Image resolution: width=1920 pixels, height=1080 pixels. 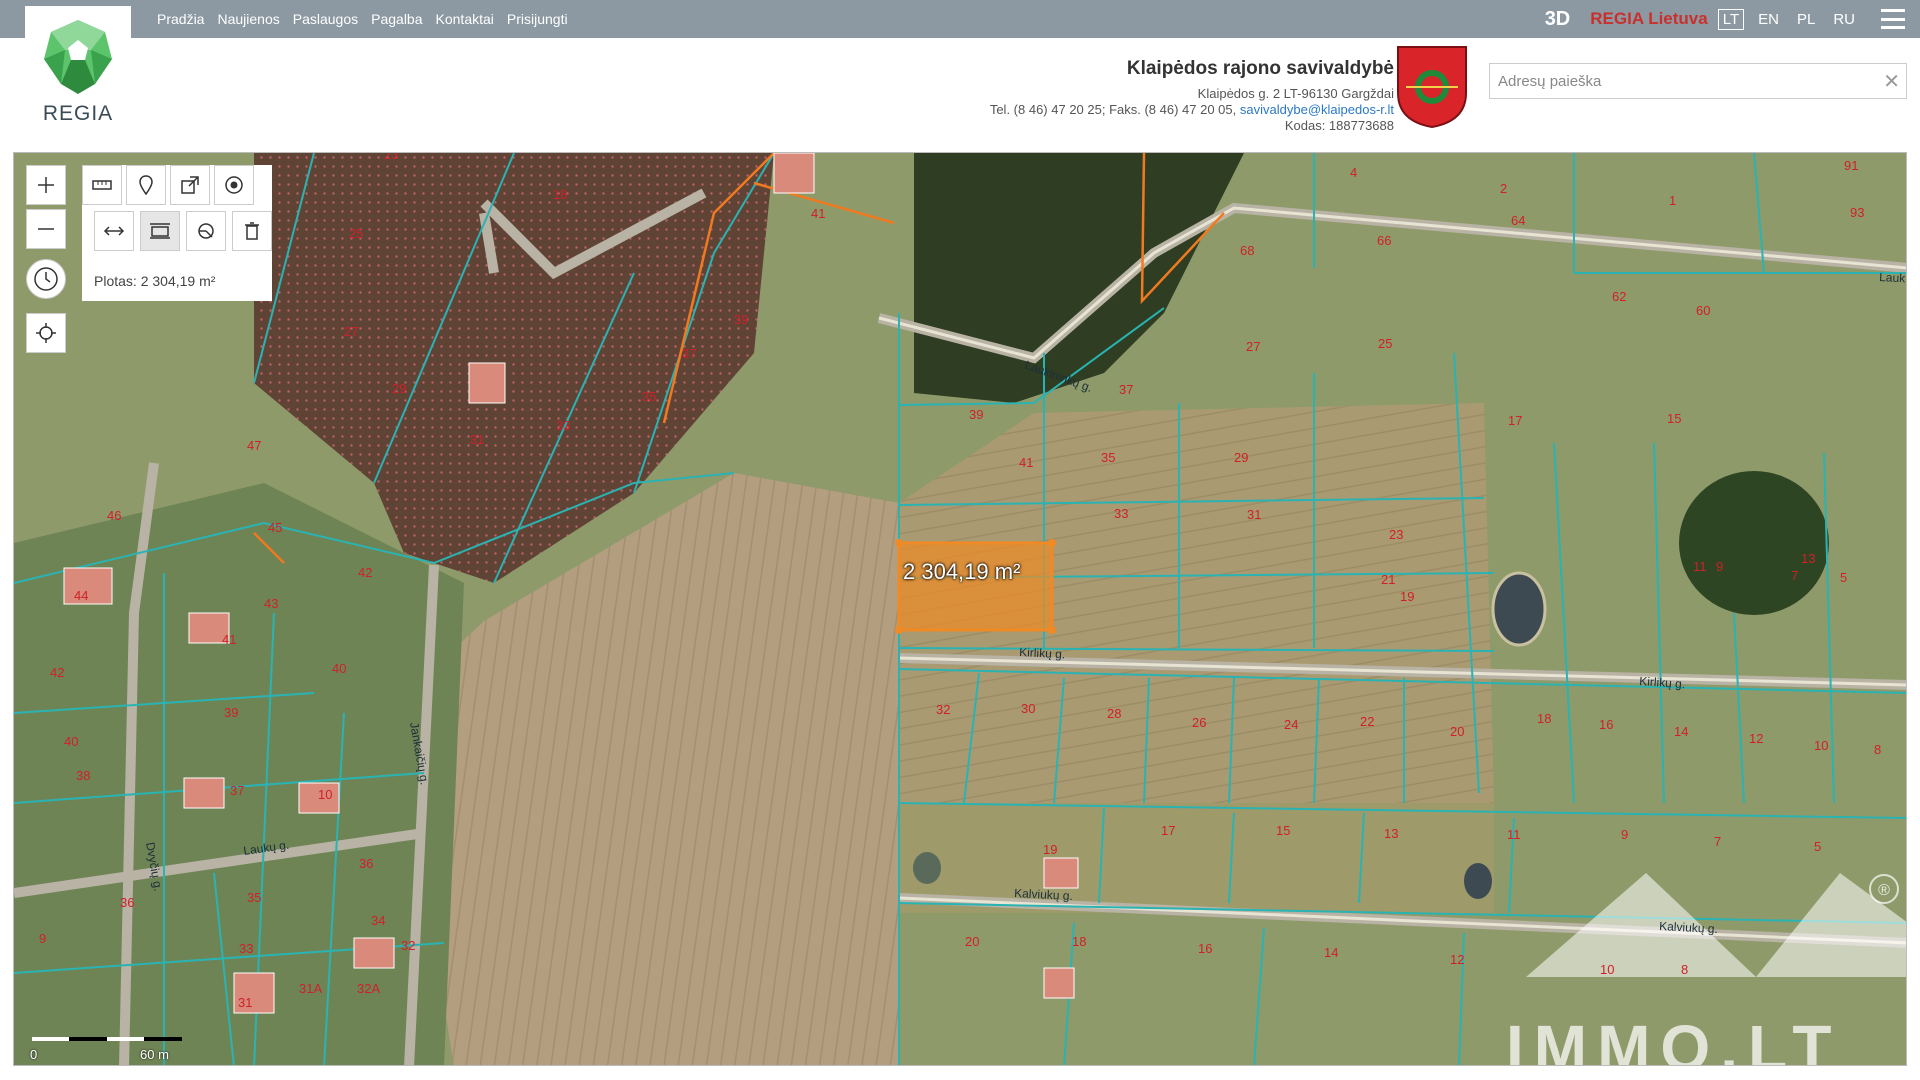 I want to click on watermark-text: IMMO.LT, so click(x=1674, y=1039).